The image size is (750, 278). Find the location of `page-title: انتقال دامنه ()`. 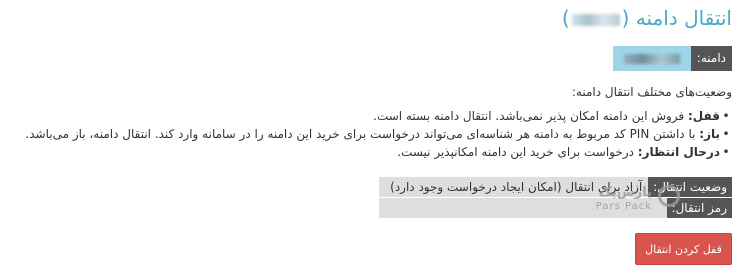

page-title: انتقال دامنه () is located at coordinates (647, 18).